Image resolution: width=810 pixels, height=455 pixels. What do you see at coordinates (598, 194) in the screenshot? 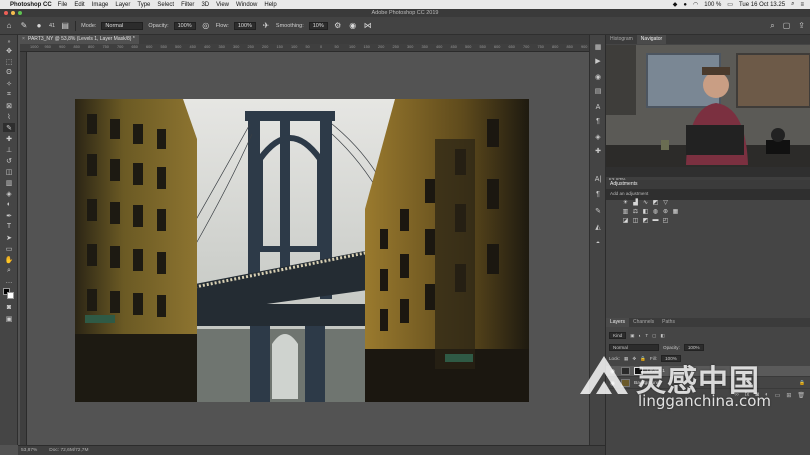
I see `glyphs-panel-icon: ¶` at bounding box center [598, 194].